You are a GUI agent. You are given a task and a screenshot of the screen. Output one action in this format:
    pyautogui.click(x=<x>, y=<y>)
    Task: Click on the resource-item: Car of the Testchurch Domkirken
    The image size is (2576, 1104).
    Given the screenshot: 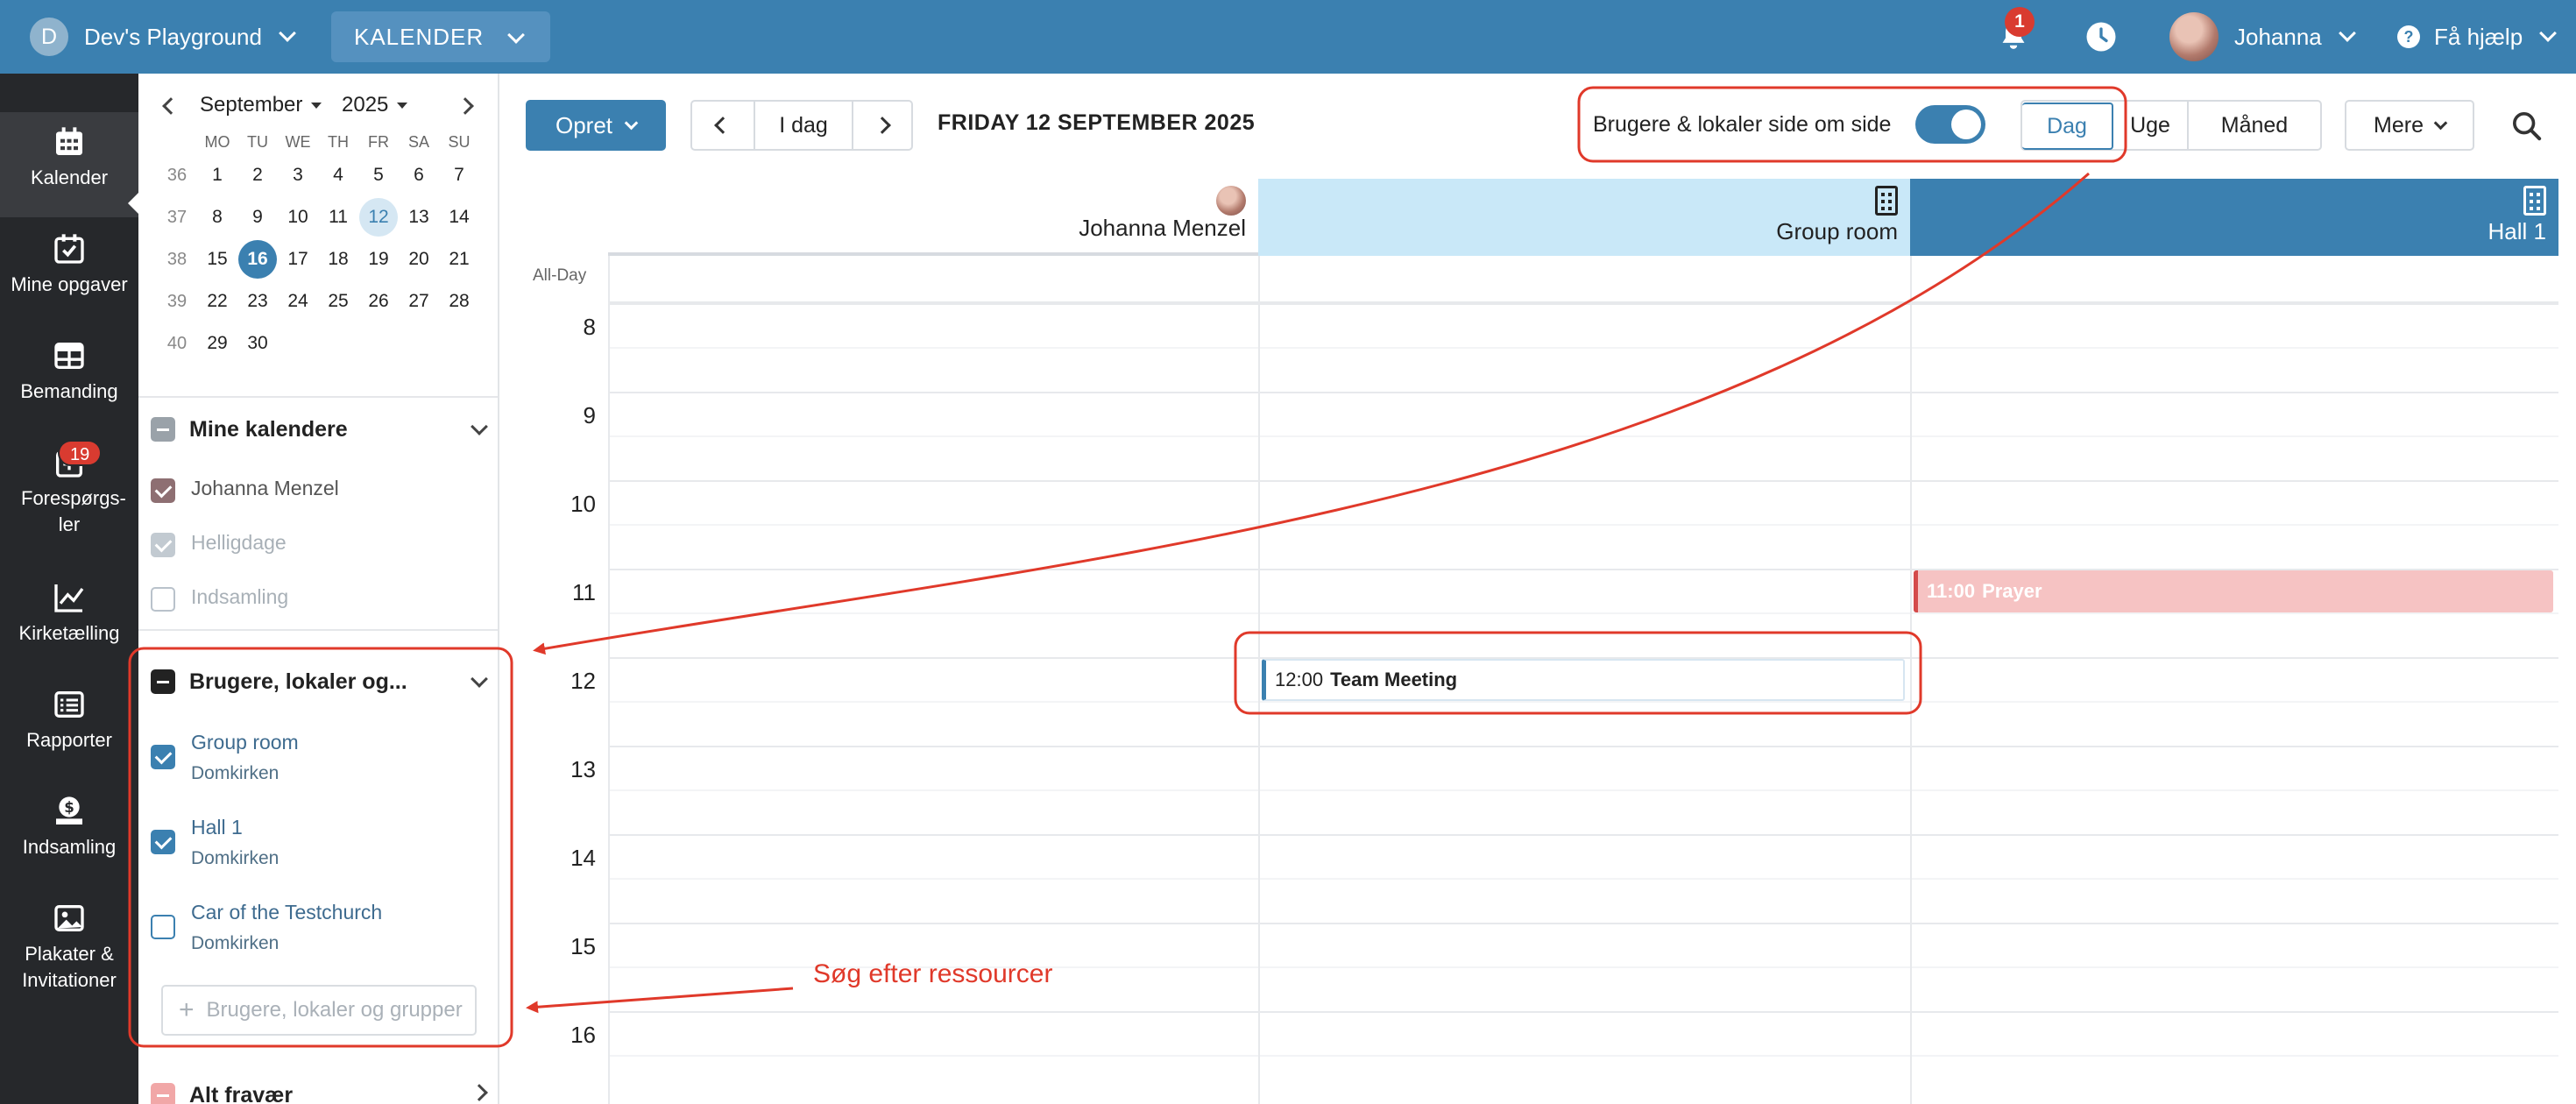 What is the action you would take?
    pyautogui.click(x=321, y=927)
    